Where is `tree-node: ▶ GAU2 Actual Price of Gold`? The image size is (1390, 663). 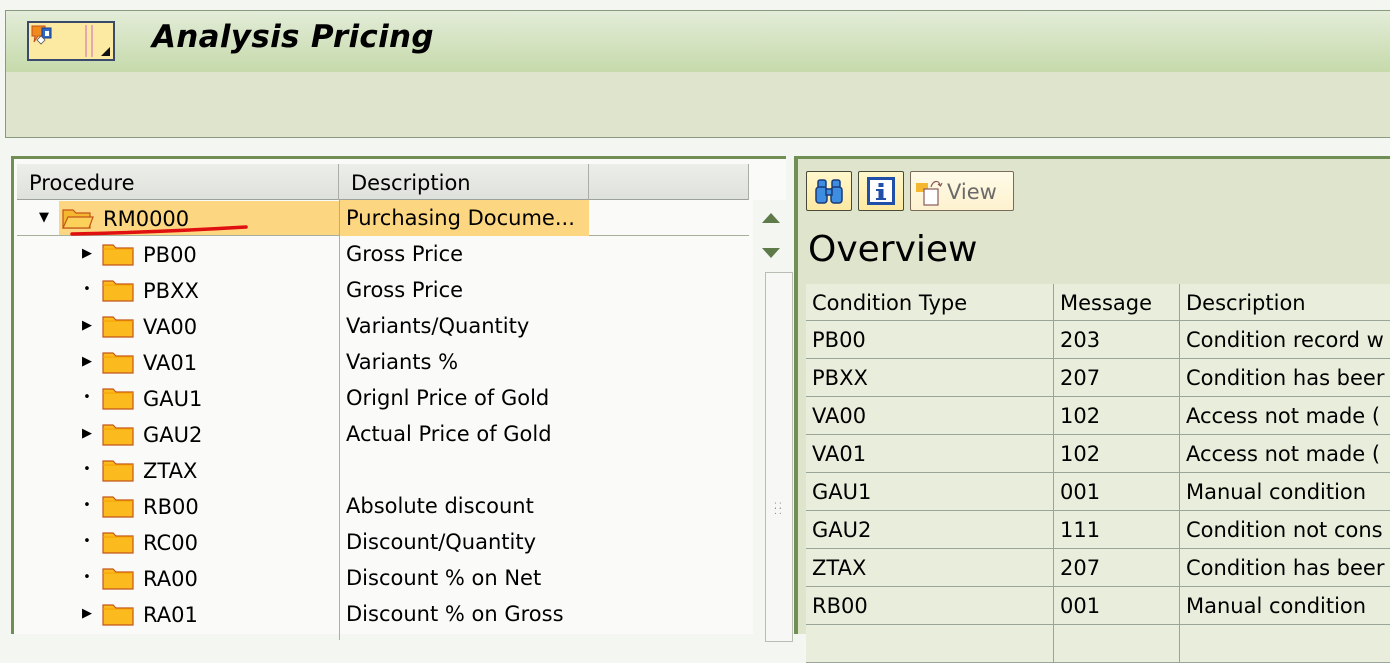
tree-node: ▶ GAU2 Actual Price of Gold is located at coordinates (383, 434).